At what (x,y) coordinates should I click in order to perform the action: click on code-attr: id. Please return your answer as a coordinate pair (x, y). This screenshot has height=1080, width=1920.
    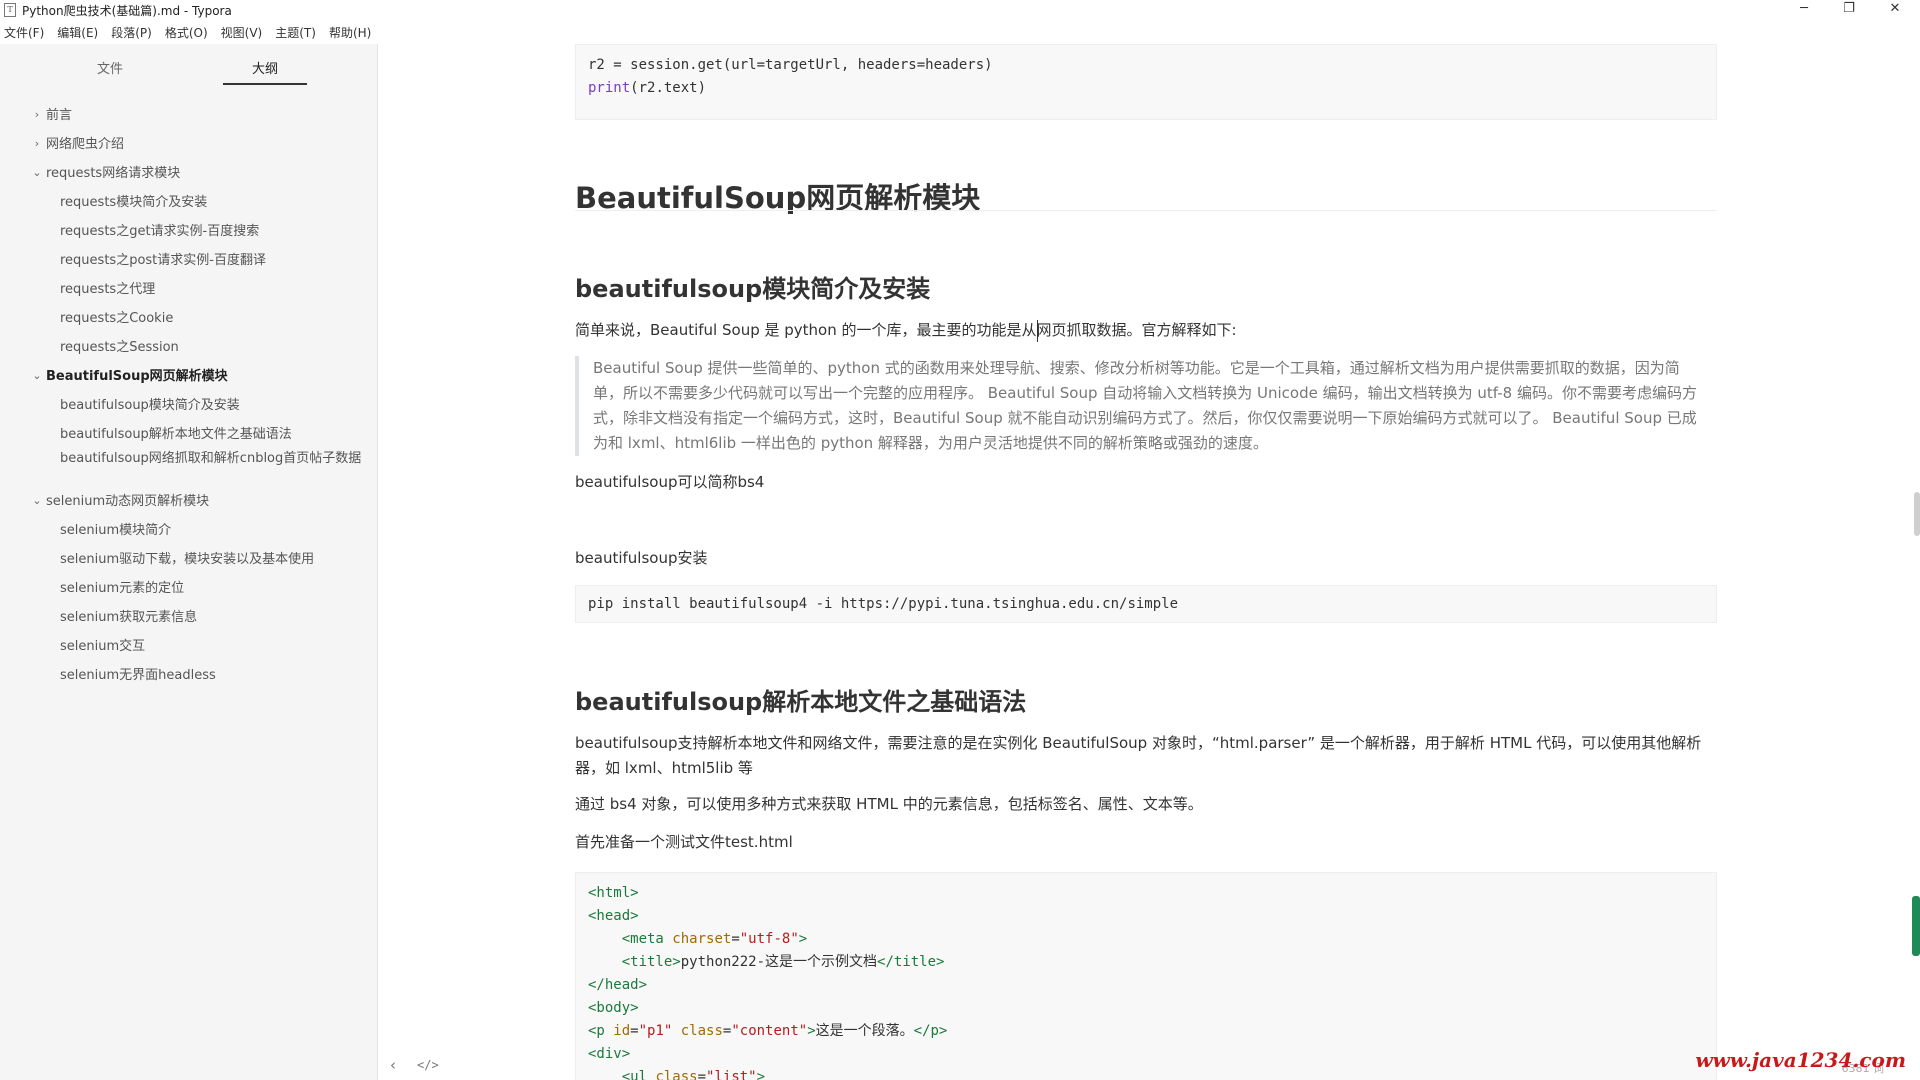
    Looking at the image, I should click on (622, 1031).